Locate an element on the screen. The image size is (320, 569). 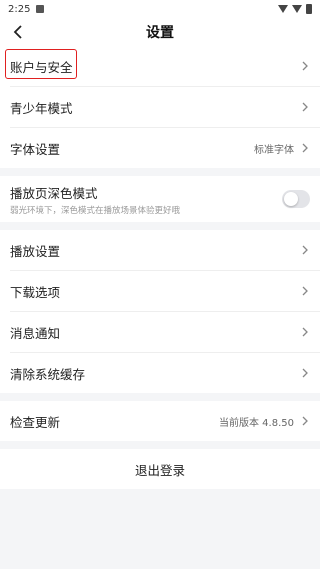
toggle-knob is located at coordinates (291, 199).